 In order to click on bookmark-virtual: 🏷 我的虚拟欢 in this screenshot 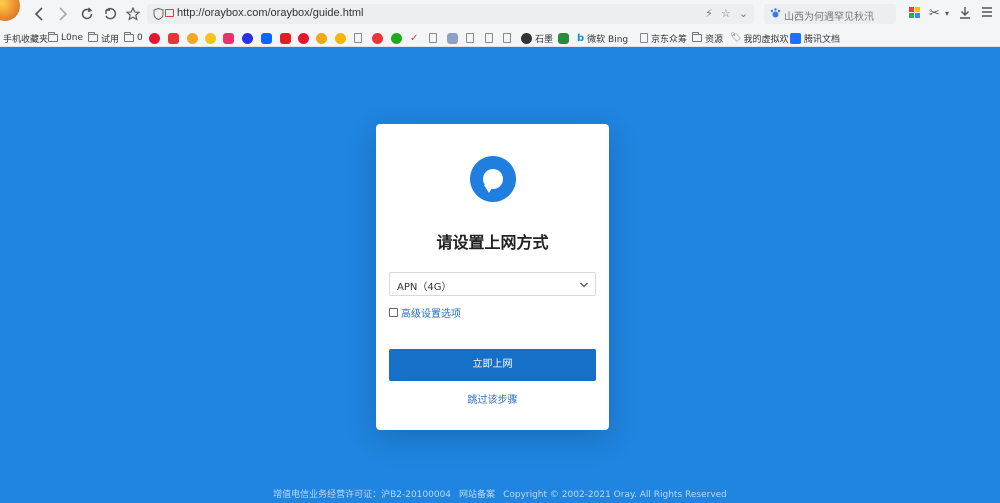, I will do `click(759, 38)`.